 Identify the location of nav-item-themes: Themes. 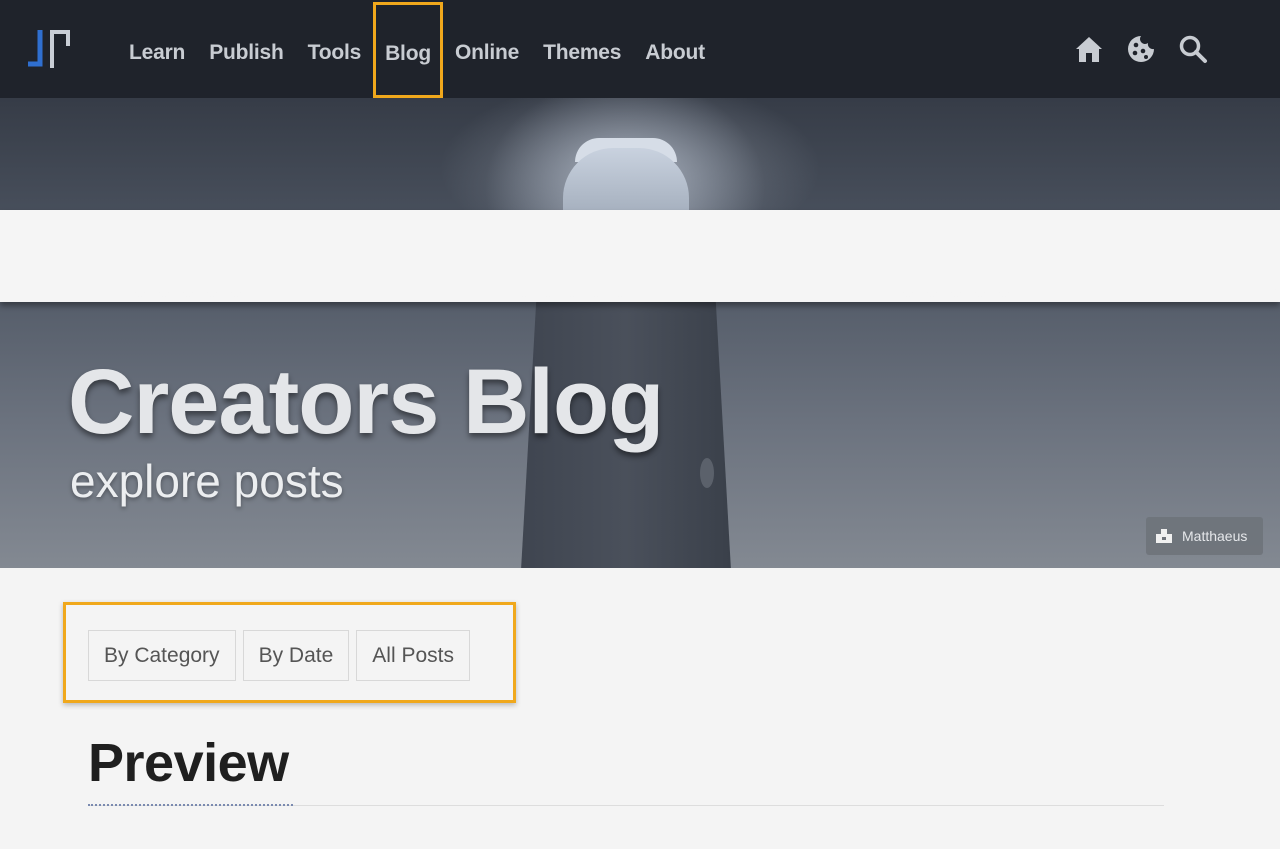
(582, 49).